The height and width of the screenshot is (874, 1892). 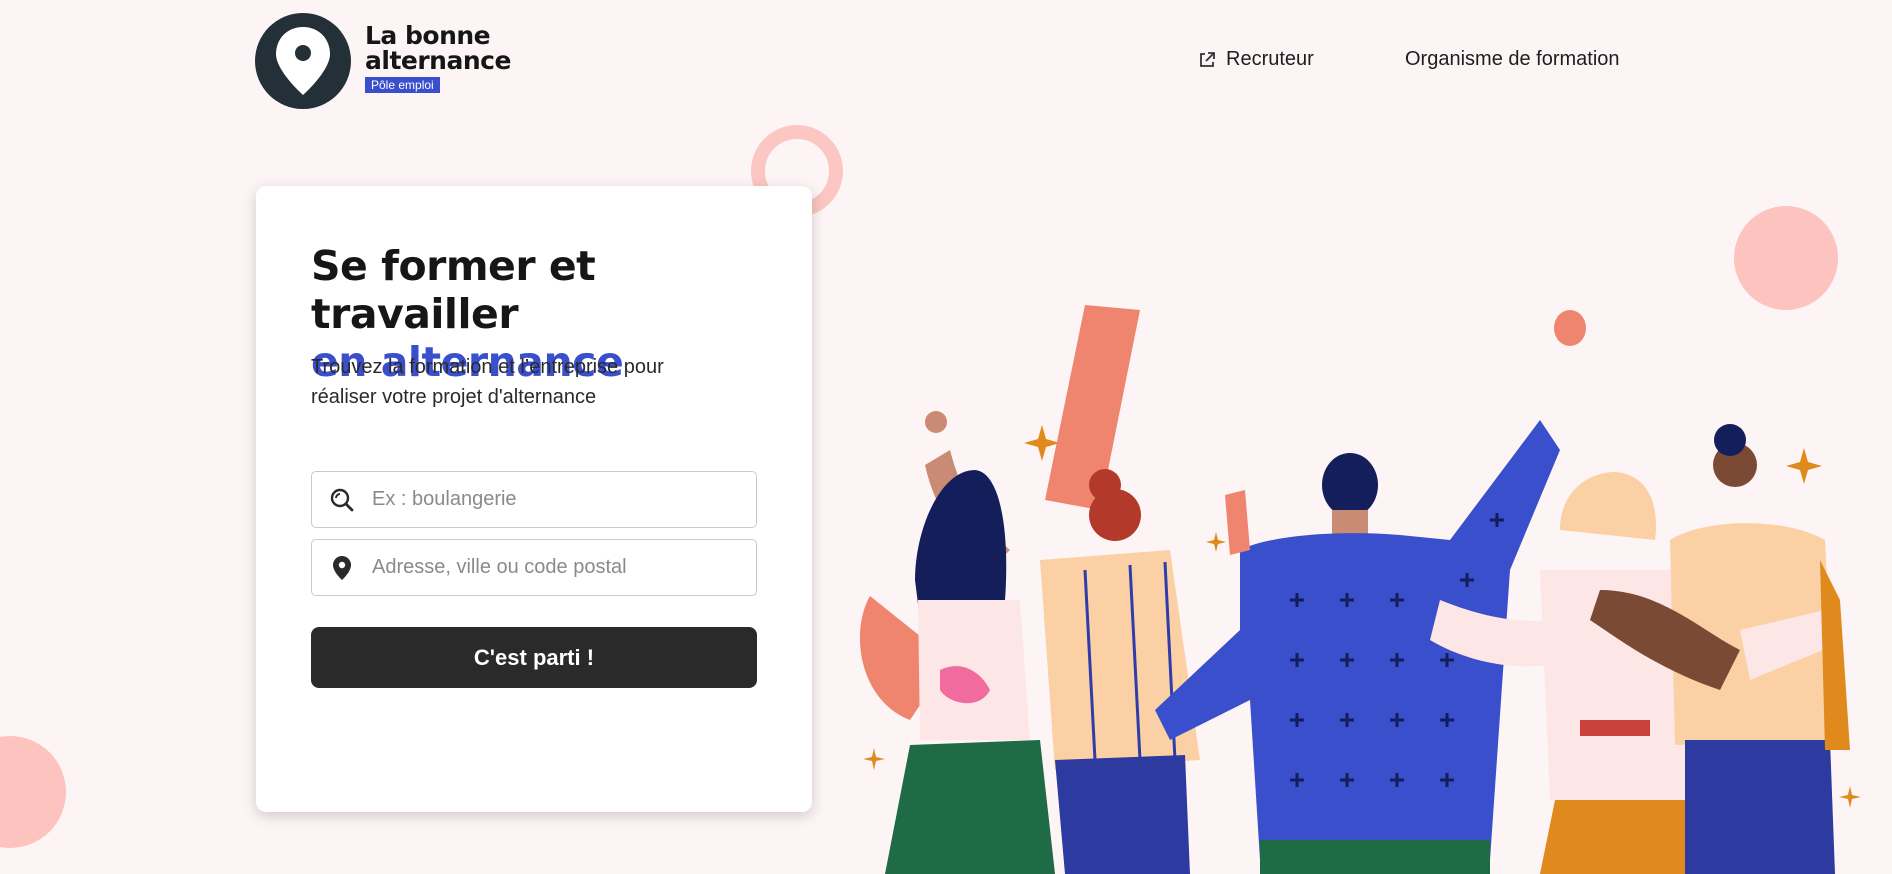 I want to click on location-search-field, so click(x=534, y=567).